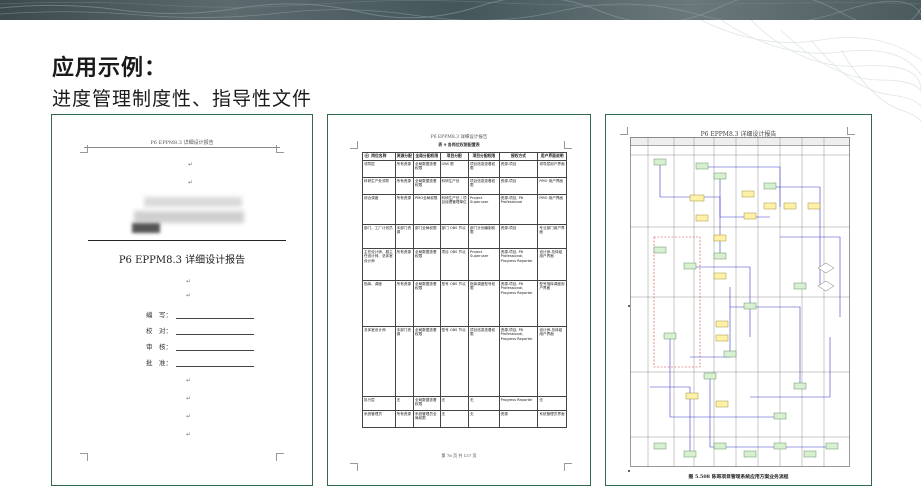  Describe the element at coordinates (552, 418) in the screenshot. I see `table-cell: 系统管理员界面` at that location.